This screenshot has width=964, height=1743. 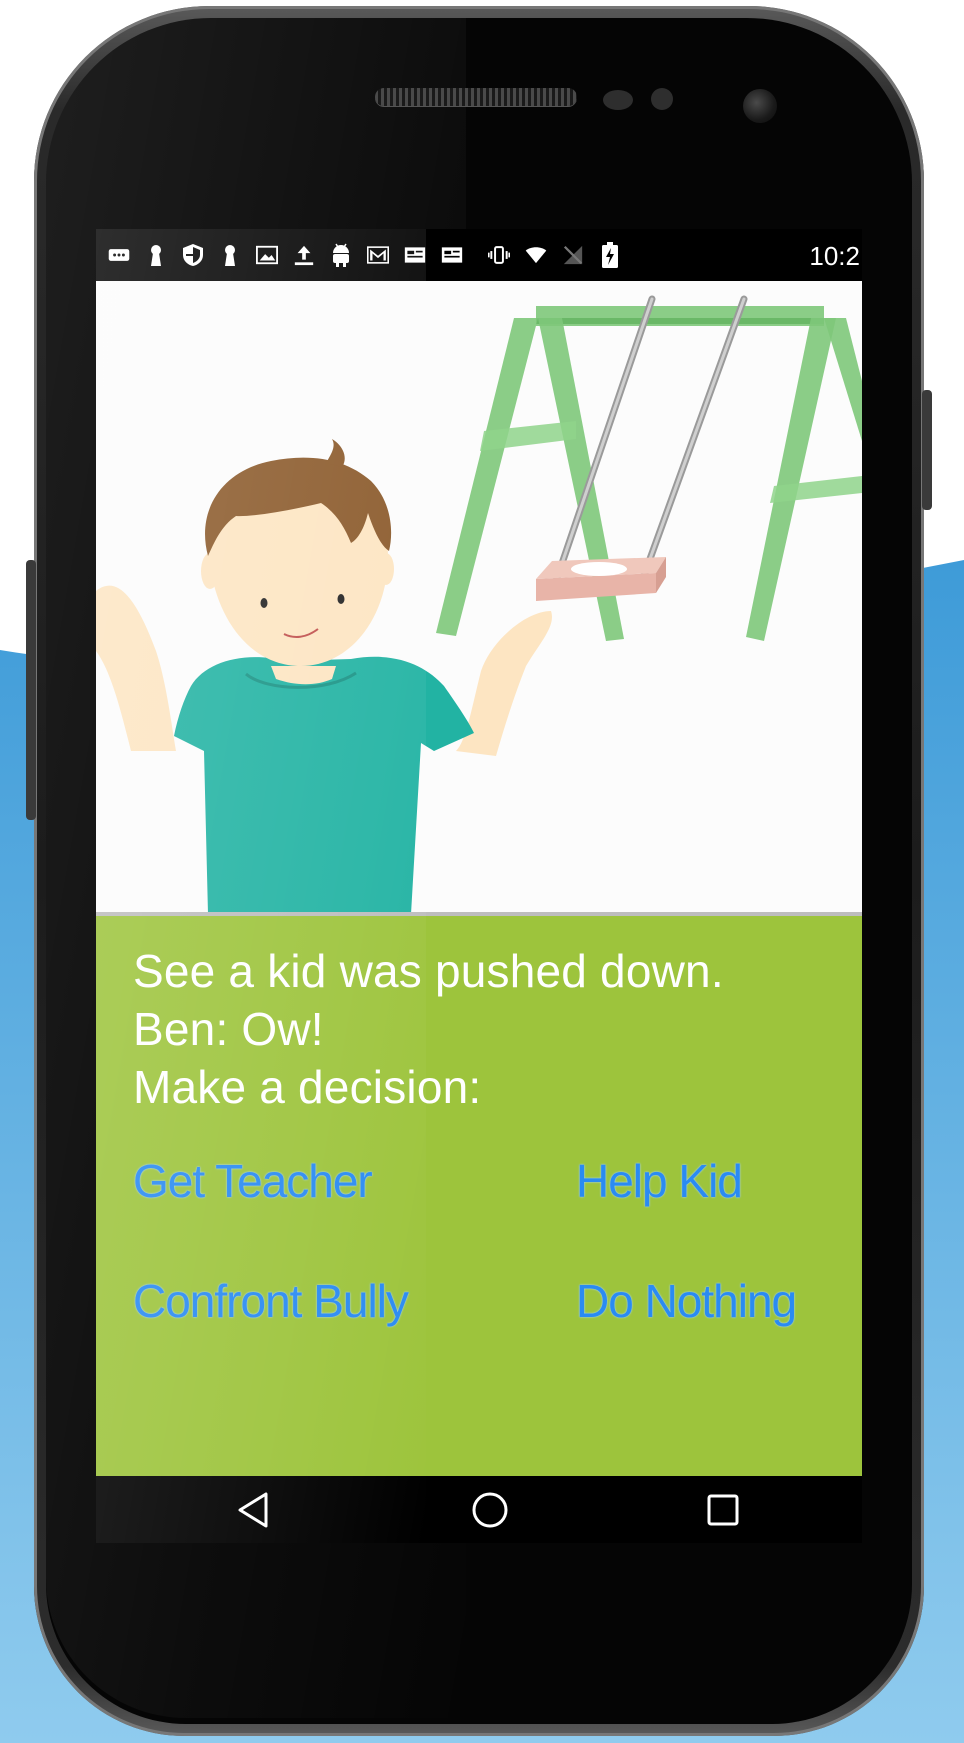 What do you see at coordinates (341, 255) in the screenshot?
I see `android-icon` at bounding box center [341, 255].